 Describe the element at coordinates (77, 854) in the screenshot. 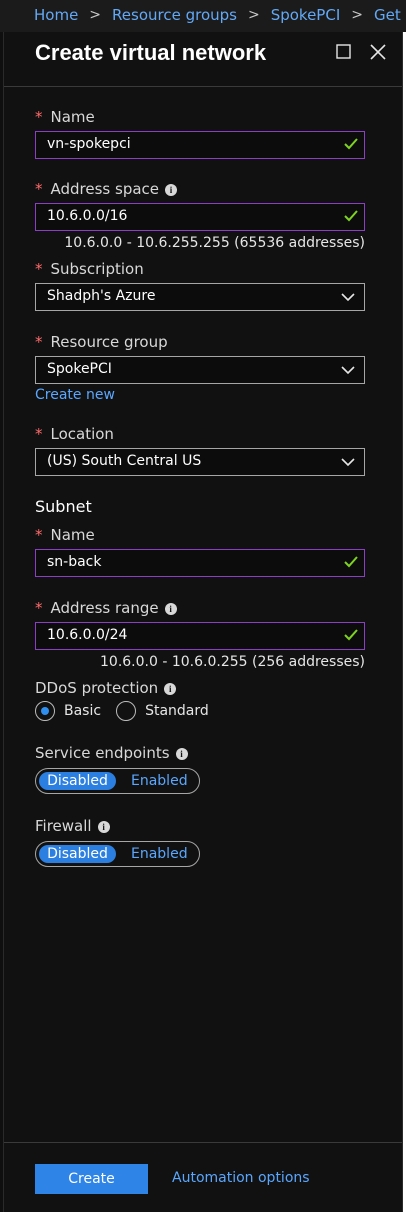

I see `firewall-disabled-option: Disabled` at that location.